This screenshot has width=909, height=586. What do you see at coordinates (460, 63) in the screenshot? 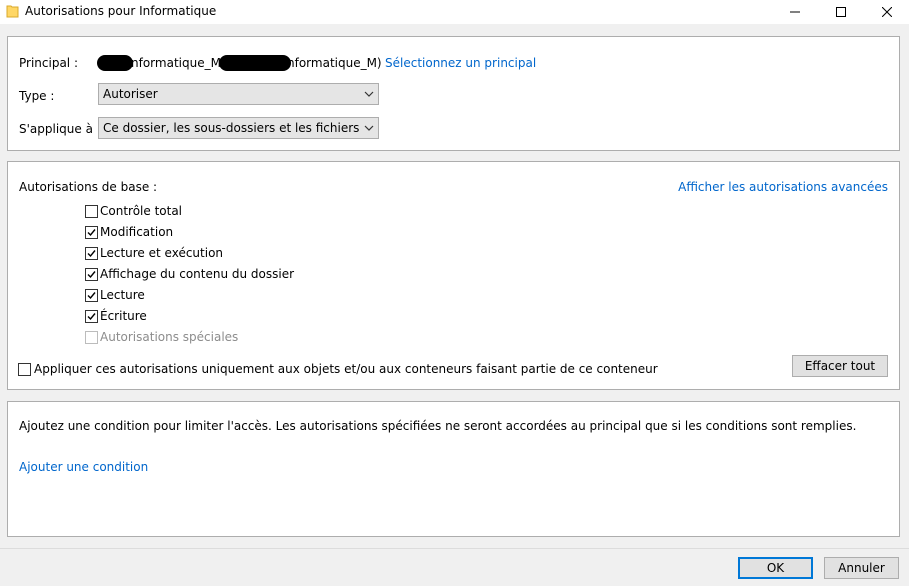
I see `select-principal-link: Sélectionnez un principal` at bounding box center [460, 63].